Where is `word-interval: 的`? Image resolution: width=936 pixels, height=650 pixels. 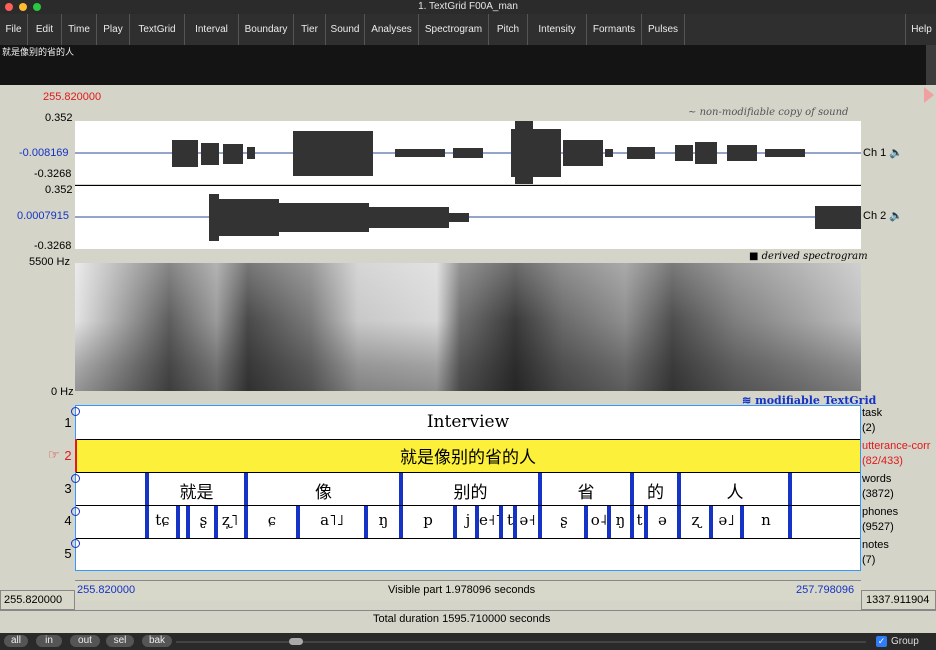
word-interval: 的 is located at coordinates (655, 490).